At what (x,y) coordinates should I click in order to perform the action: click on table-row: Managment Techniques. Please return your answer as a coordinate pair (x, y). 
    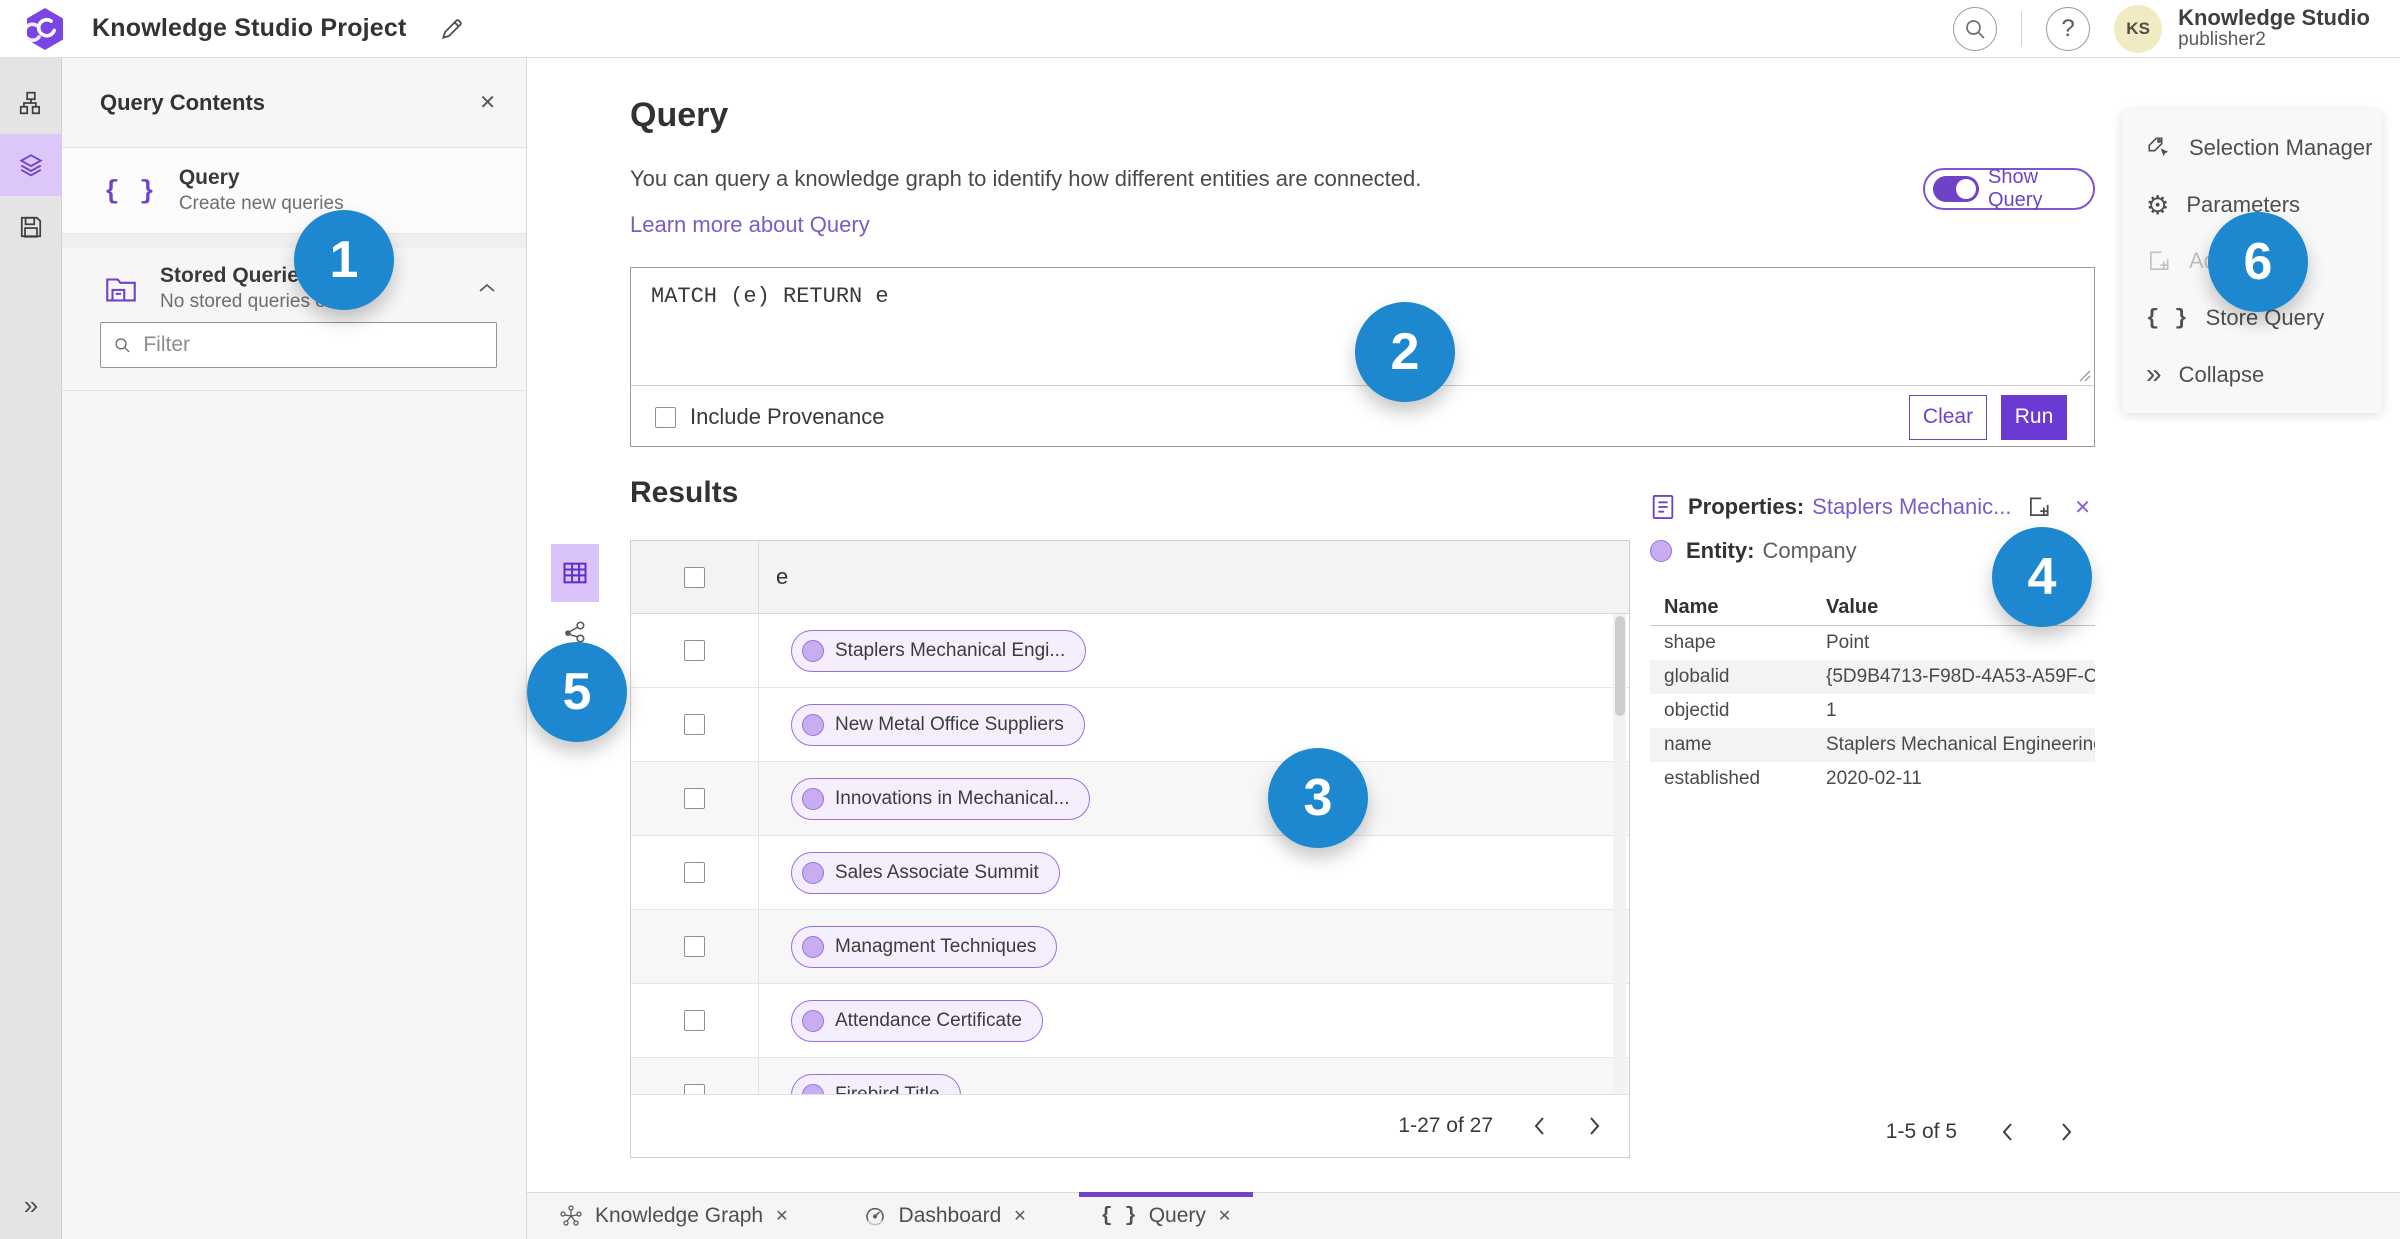
    Looking at the image, I should click on (1130, 947).